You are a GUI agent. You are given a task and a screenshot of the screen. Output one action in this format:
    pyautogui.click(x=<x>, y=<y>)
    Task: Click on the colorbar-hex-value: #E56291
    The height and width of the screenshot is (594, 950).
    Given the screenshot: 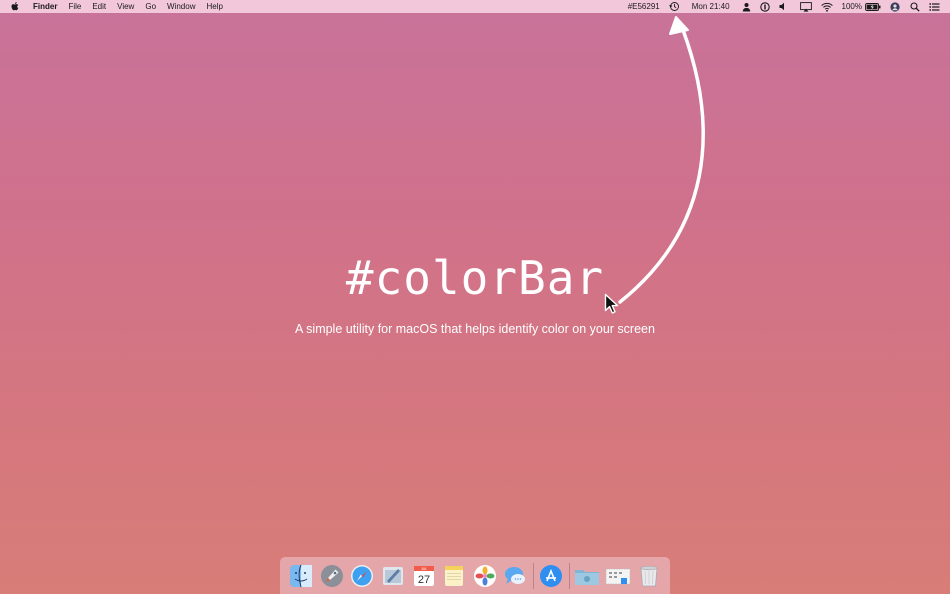 What is the action you would take?
    pyautogui.click(x=644, y=6)
    